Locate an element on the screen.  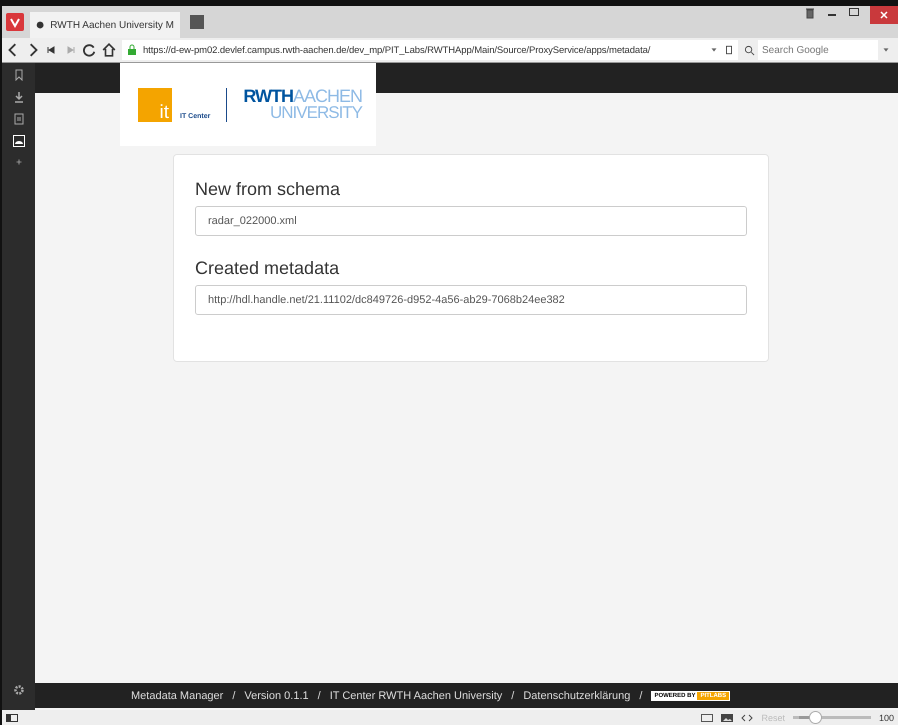
add-icon is located at coordinates (19, 162).